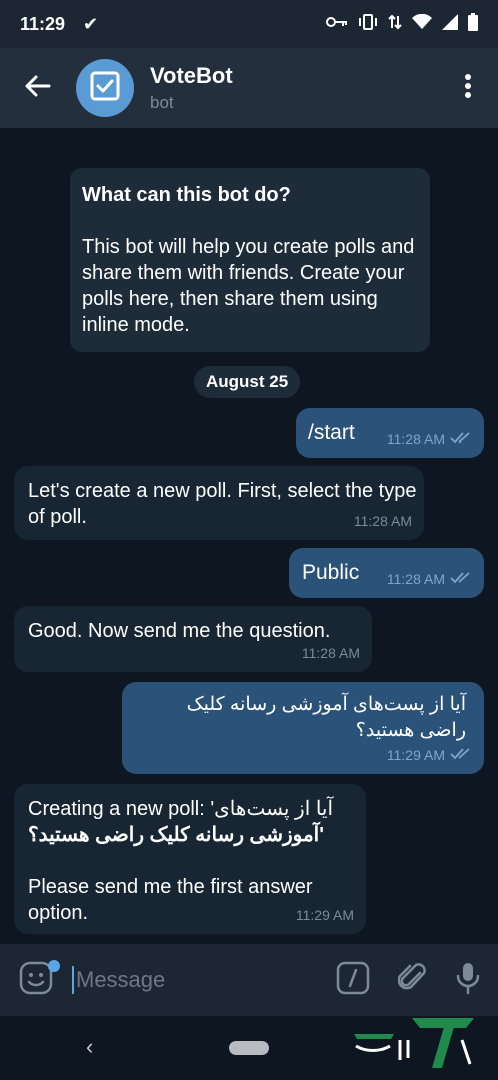 The height and width of the screenshot is (1080, 498). What do you see at coordinates (43, 23) in the screenshot?
I see `status-time: 11:29` at bounding box center [43, 23].